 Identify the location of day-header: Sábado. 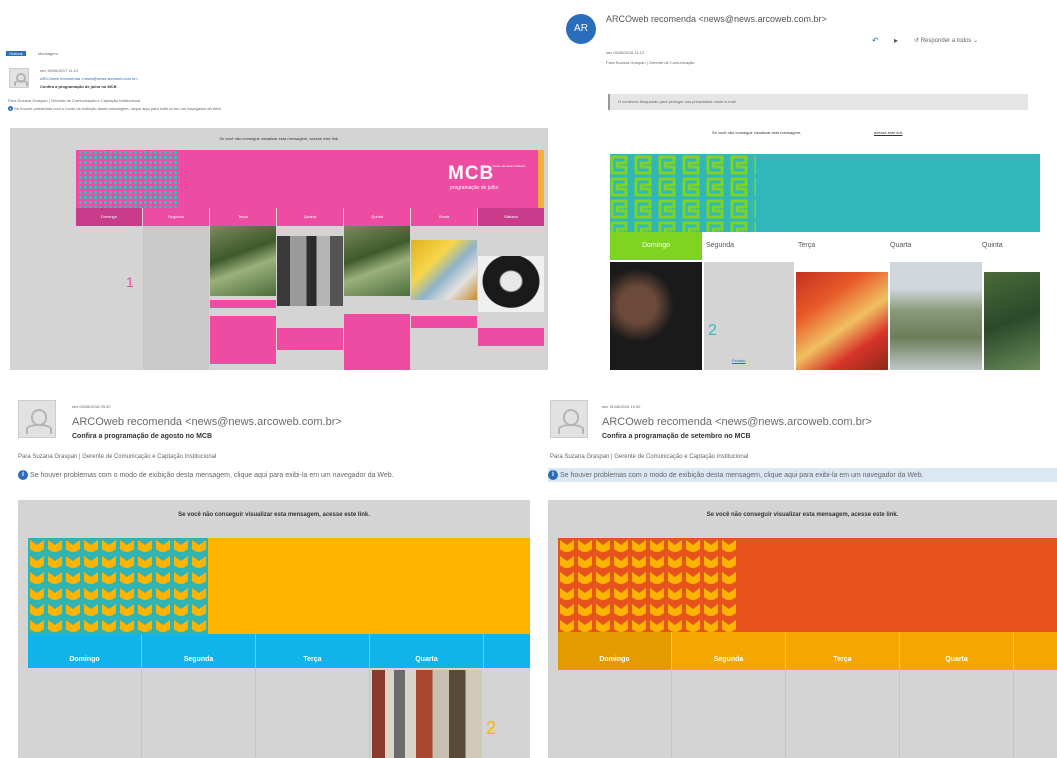
(511, 217).